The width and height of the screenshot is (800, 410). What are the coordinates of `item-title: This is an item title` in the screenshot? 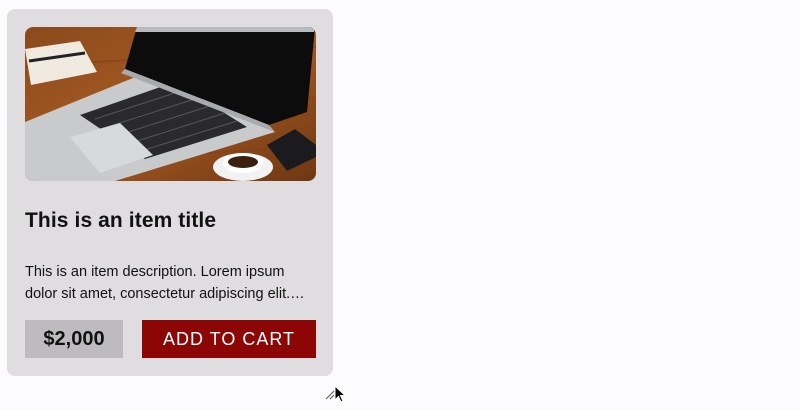 It's located at (121, 220).